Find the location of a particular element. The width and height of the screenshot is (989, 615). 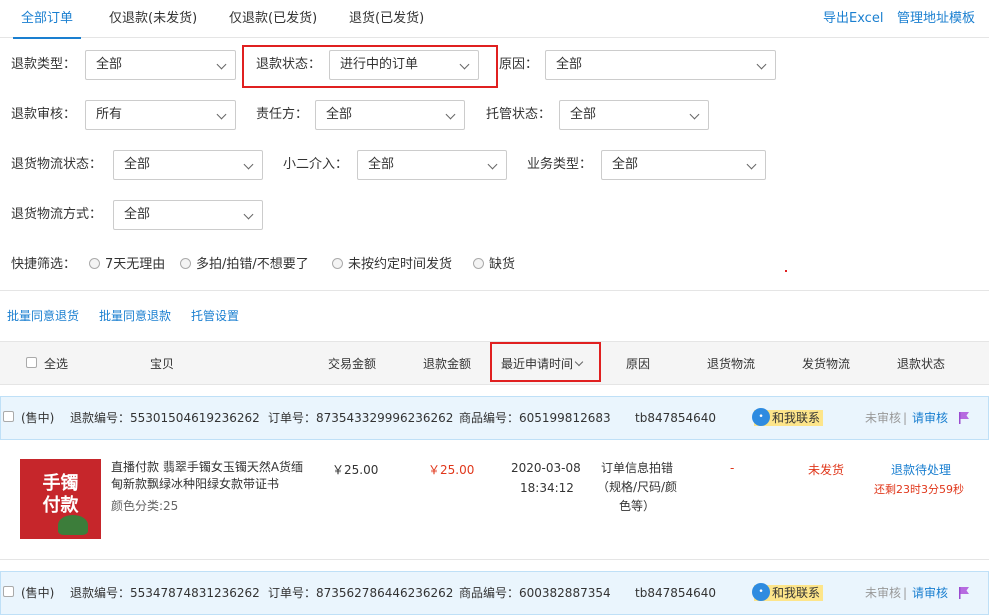

refund-status-select: 进行中的订单 is located at coordinates (404, 65).